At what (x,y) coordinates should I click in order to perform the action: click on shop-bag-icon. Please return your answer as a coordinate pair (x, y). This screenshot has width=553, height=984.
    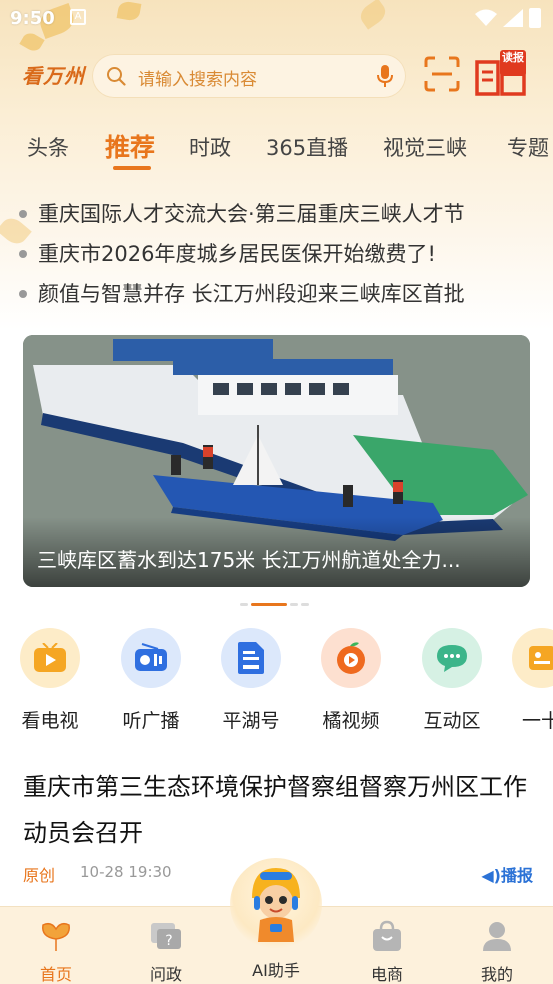
    Looking at the image, I should click on (387, 935).